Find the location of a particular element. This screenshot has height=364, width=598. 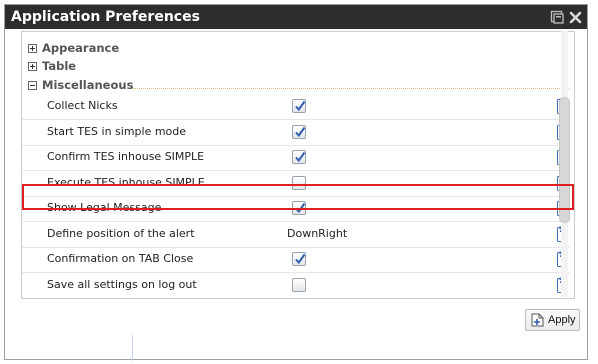

setting-row: Confirm TES inhouse SIMPLE is located at coordinates (296, 158).